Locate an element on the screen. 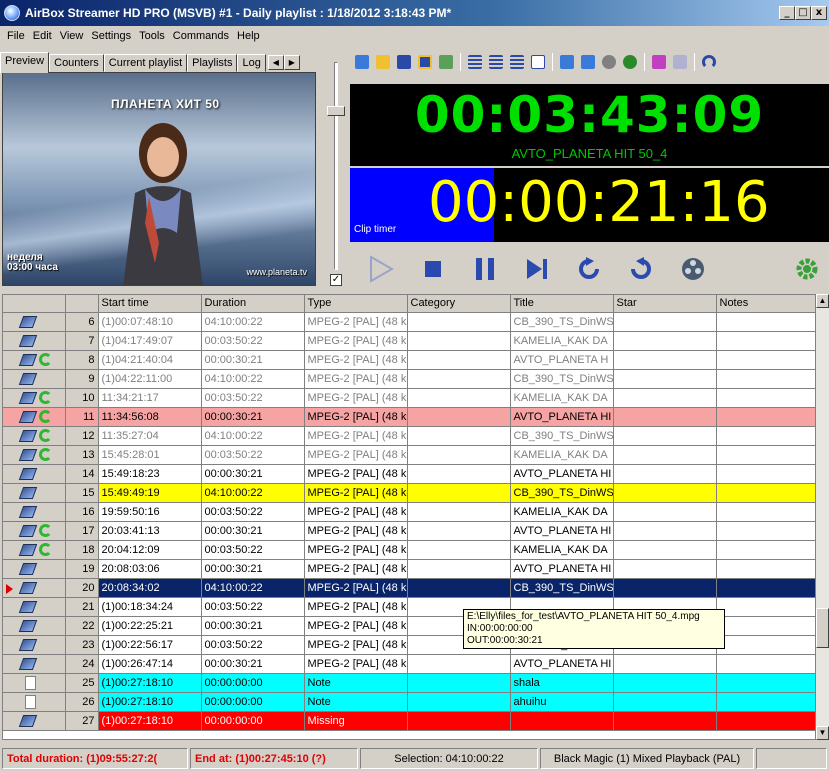  row-start-time: 20:08:34:02 is located at coordinates (150, 588).